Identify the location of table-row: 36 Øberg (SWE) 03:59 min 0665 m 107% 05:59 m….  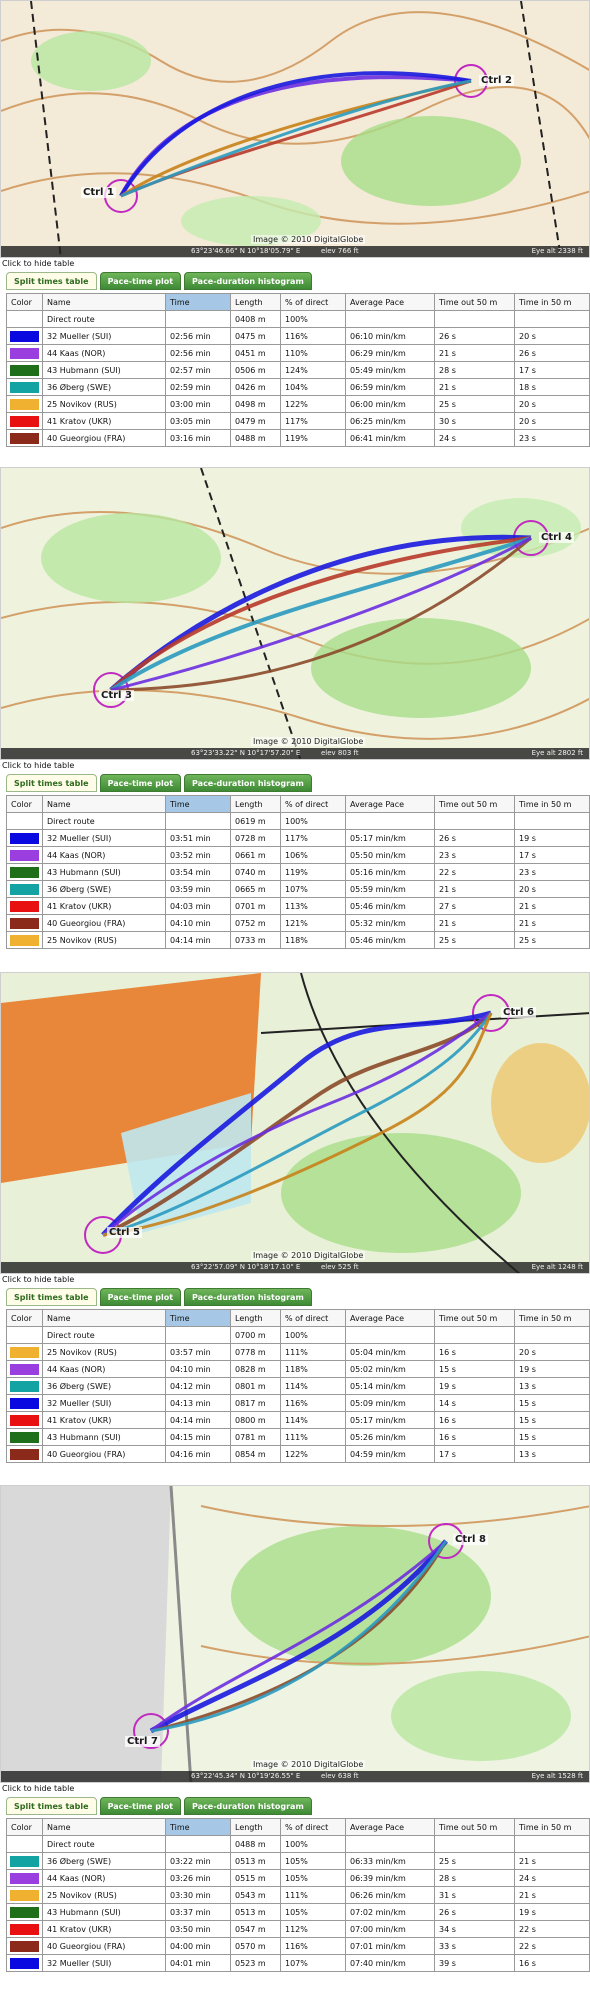
(298, 889).